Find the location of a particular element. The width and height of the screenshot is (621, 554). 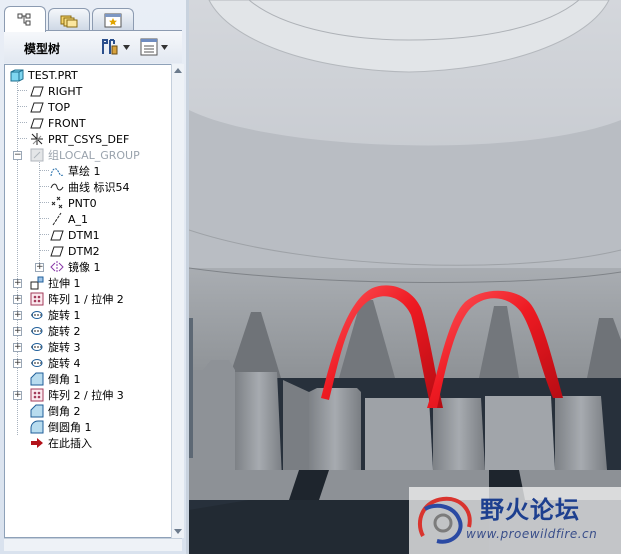

tree-columns-icon is located at coordinates (149, 47).